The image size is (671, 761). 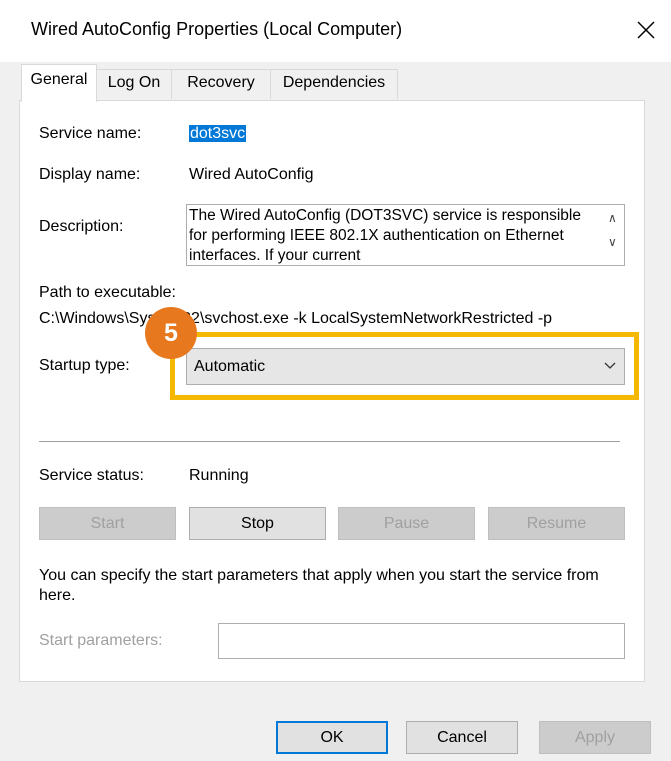 I want to click on startup-type-value: Automatic, so click(x=230, y=366).